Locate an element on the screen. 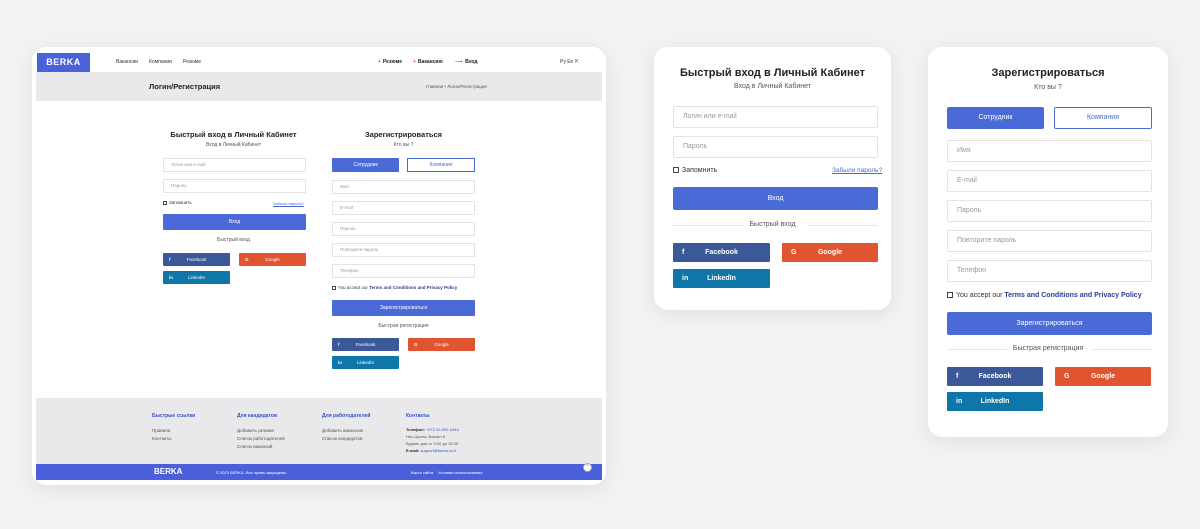 This screenshot has height=529, width=1200. mini-reg-password-input: Пароль is located at coordinates (403, 229).